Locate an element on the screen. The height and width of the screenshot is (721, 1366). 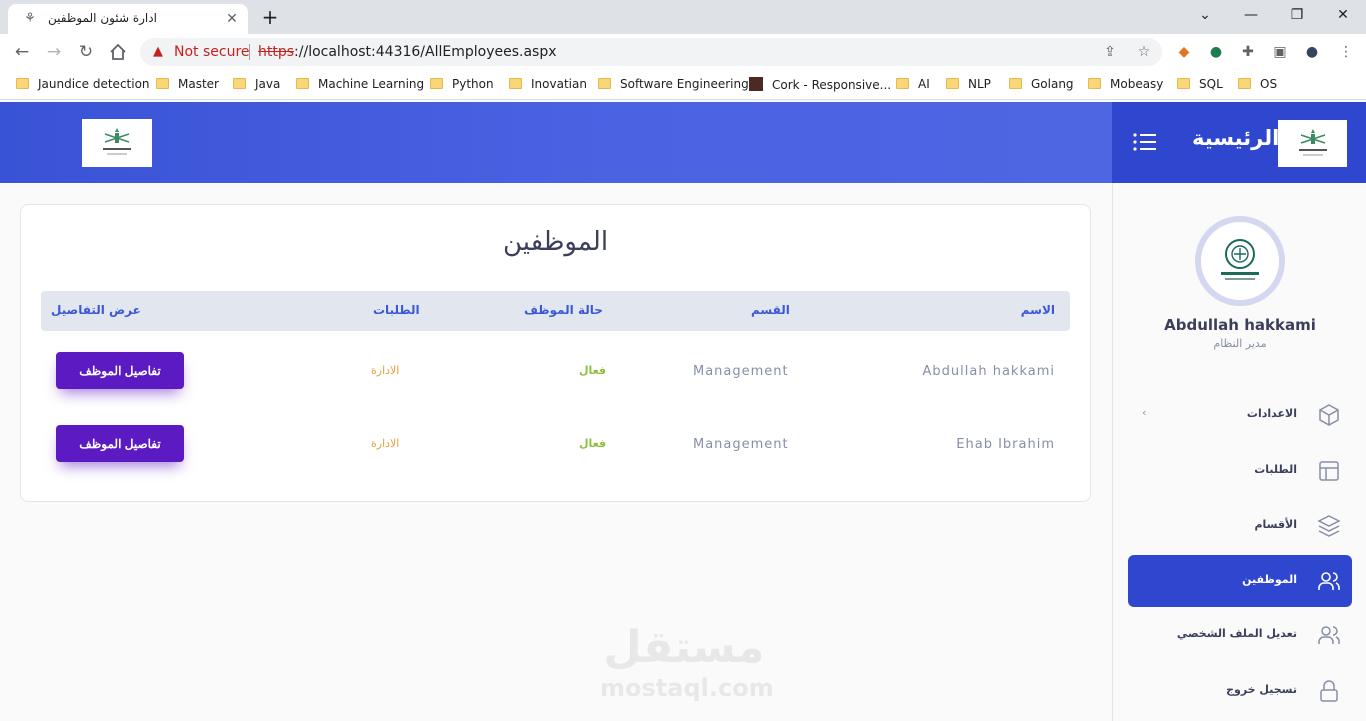
sidebar-item-label: الأقسام is located at coordinates (1275, 524).